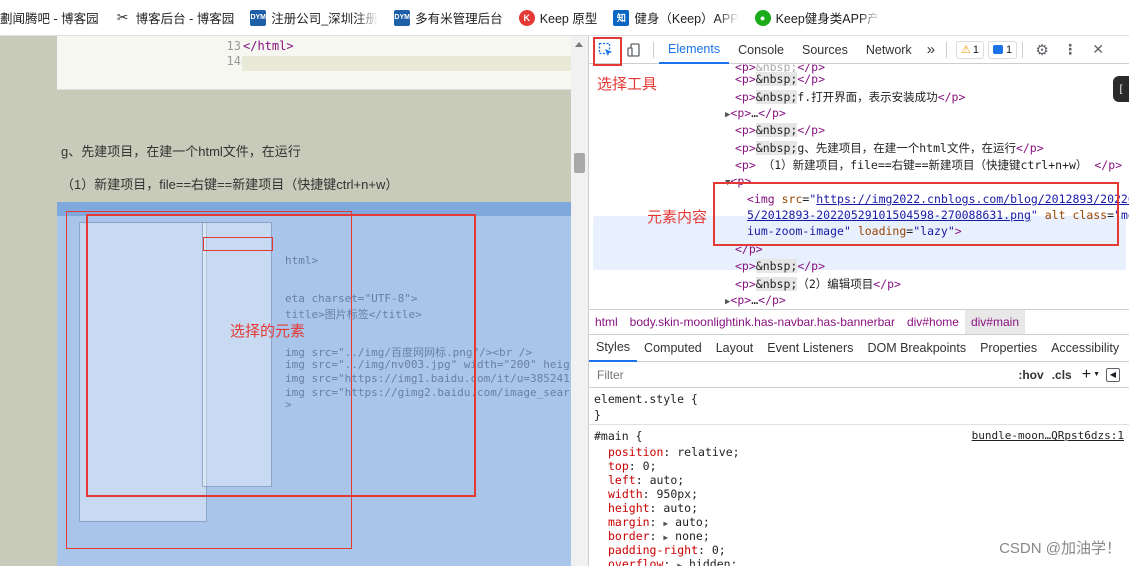 Image resolution: width=1129 pixels, height=566 pixels. I want to click on css-property: margin: ▶ auto;, so click(659, 522).